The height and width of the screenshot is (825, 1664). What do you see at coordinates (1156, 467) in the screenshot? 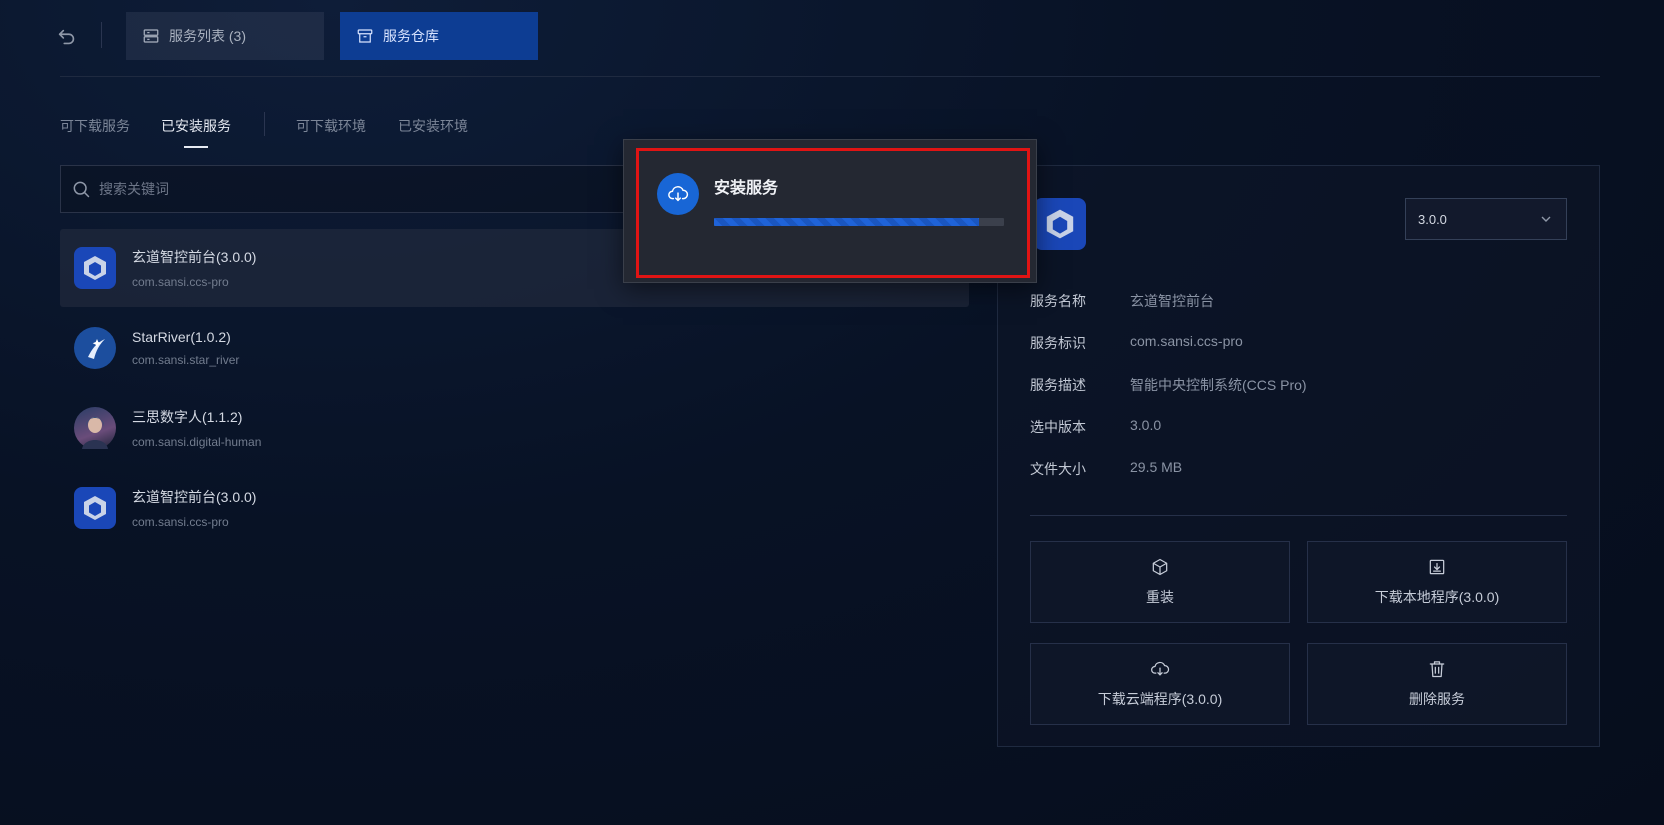
I see `field-value-file-size: 29.5 MB` at bounding box center [1156, 467].